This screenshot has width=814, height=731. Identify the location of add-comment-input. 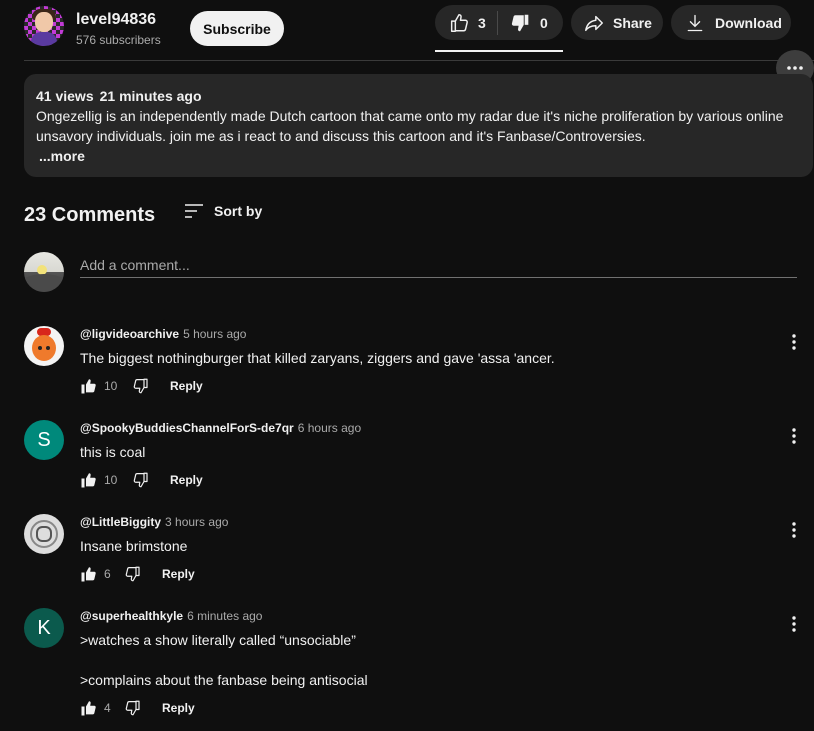
(438, 265).